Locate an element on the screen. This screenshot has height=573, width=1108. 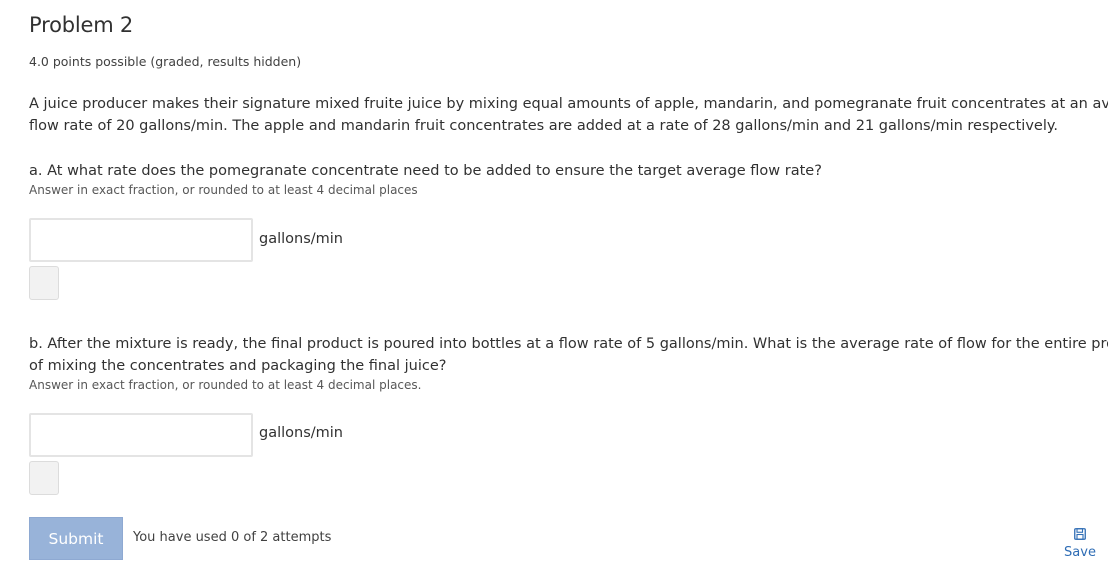
save-button: Save is located at coordinates (1080, 544).